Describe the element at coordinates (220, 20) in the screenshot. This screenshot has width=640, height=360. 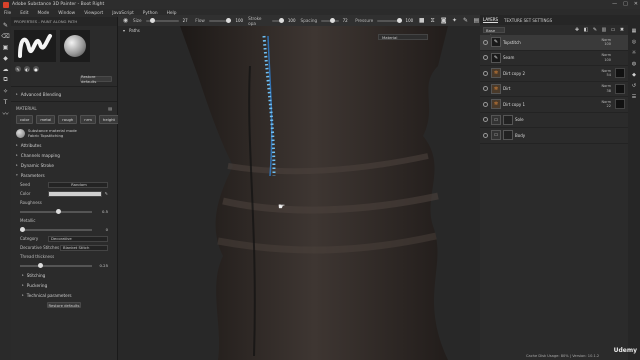
I see `flow-slider` at that location.